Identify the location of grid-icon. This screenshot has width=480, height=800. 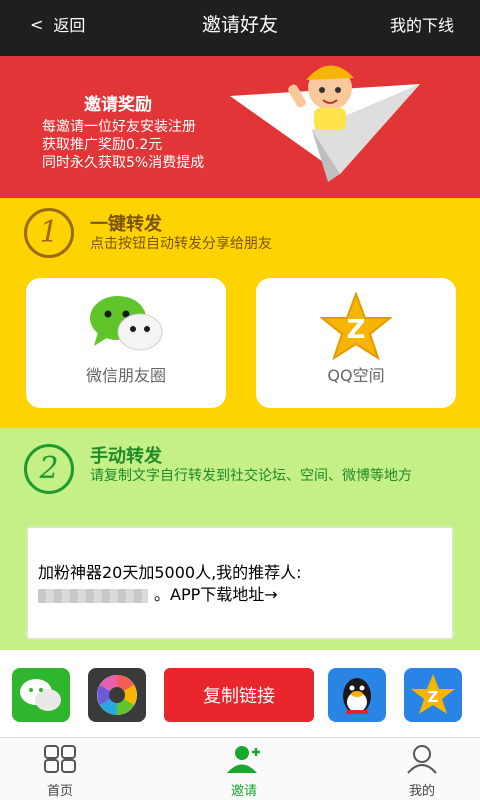
(60, 759).